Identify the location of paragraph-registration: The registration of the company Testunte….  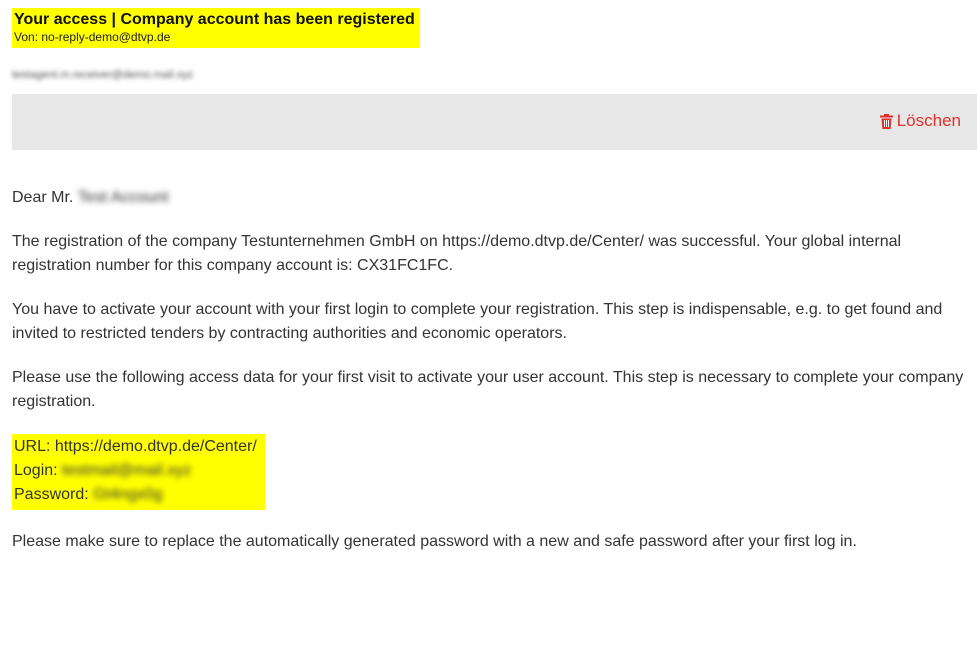
(457, 253).